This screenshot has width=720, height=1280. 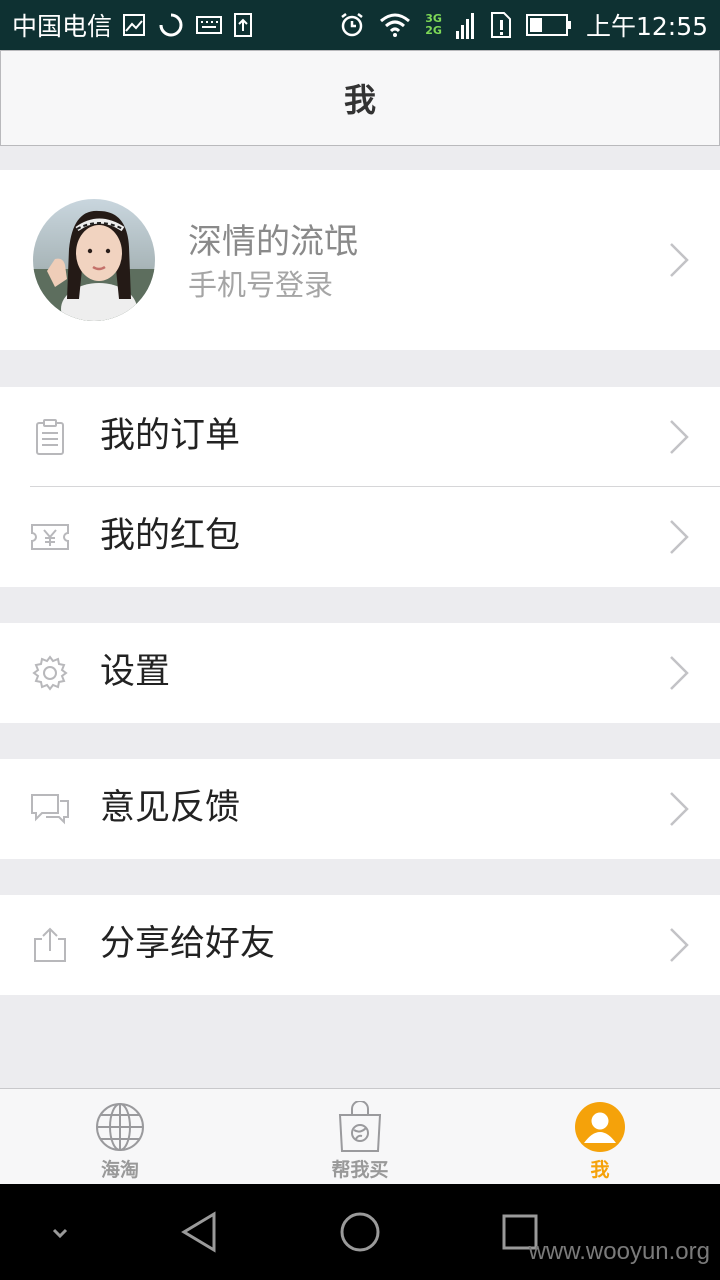 I want to click on menu-item-feedback: 意见反馈, so click(x=360, y=809).